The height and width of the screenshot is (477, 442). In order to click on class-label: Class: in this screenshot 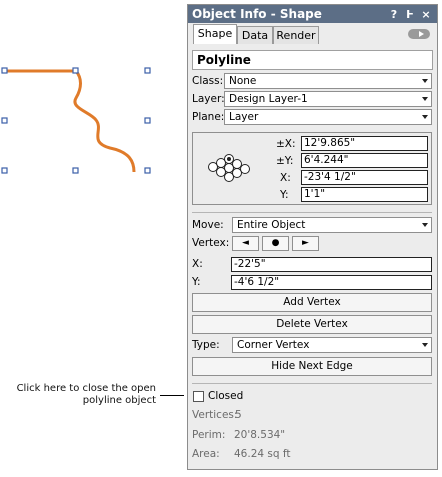, I will do `click(208, 81)`.